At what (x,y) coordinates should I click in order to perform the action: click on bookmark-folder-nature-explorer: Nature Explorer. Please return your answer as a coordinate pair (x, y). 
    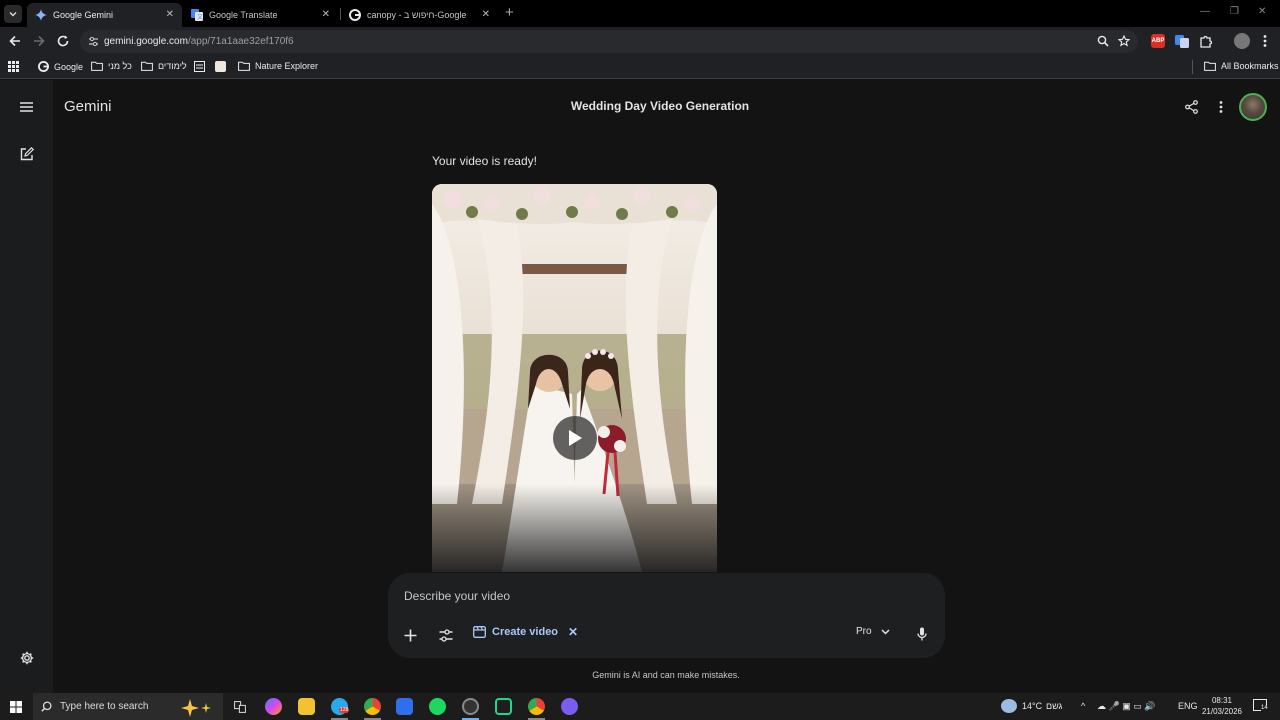
    Looking at the image, I should click on (278, 66).